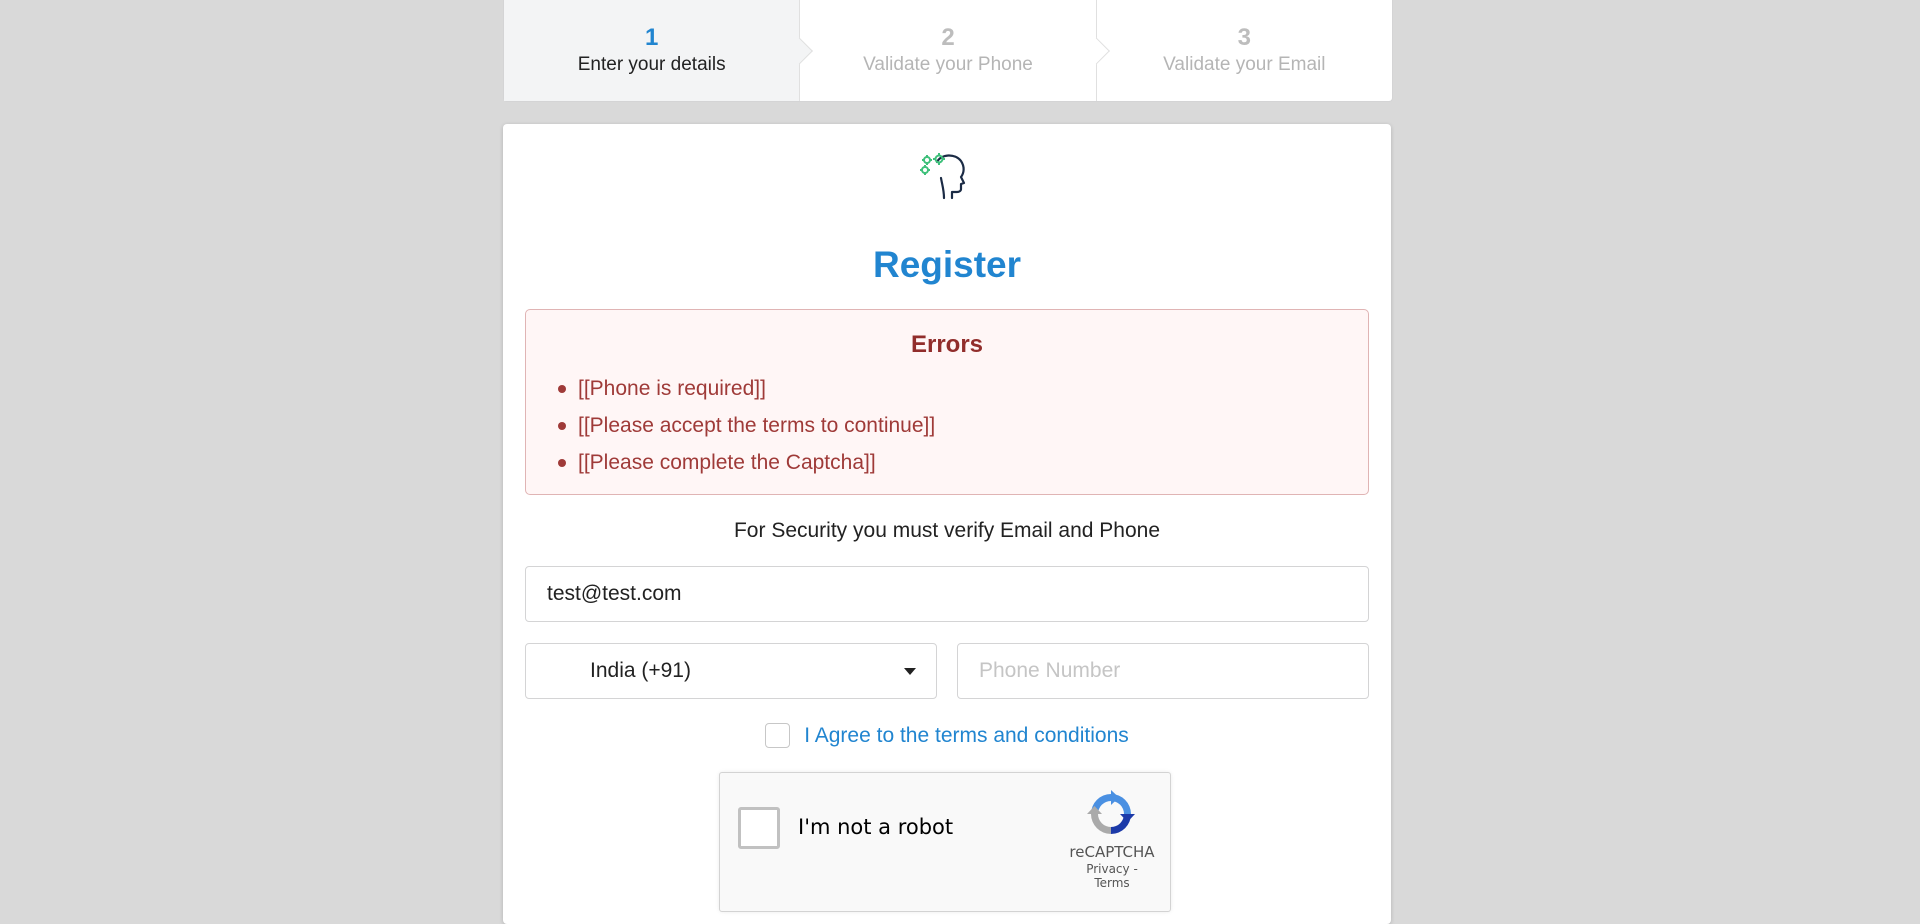  What do you see at coordinates (963, 425) in the screenshot?
I see `error-item: [[Please accept the terms to continue]]` at bounding box center [963, 425].